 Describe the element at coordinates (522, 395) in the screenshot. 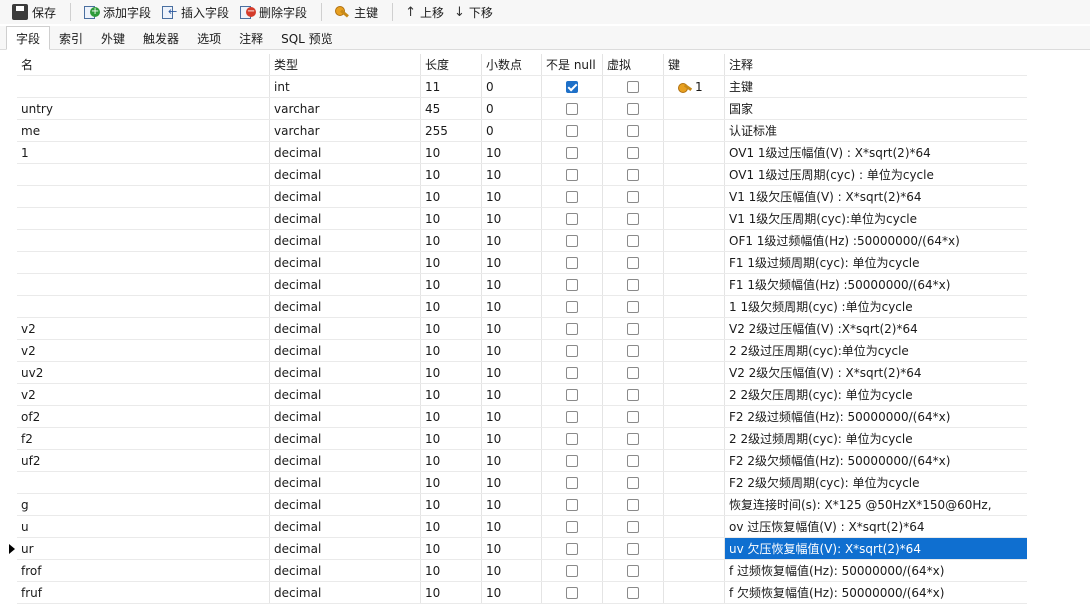

I see `table-row: v2 decimal 10 10 2 2级欠压周期(cyc): 单位为cycle` at that location.